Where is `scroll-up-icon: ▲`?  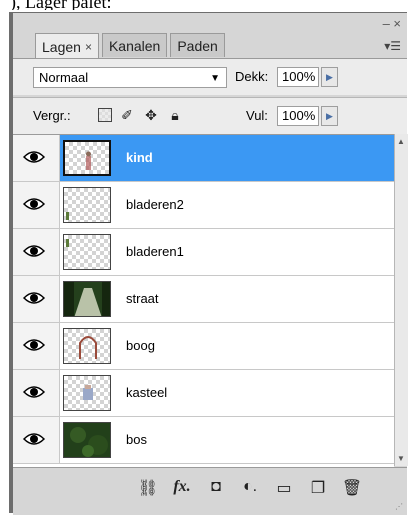 scroll-up-icon: ▲ is located at coordinates (401, 141).